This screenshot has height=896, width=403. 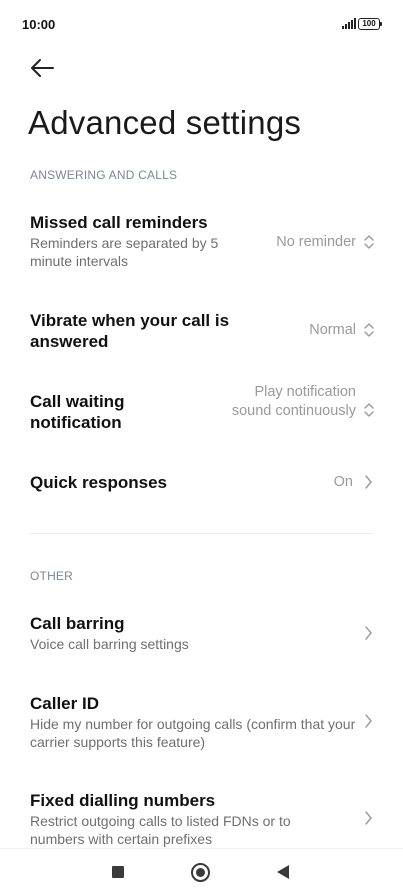 What do you see at coordinates (39, 24) in the screenshot?
I see `status-time: 10:00` at bounding box center [39, 24].